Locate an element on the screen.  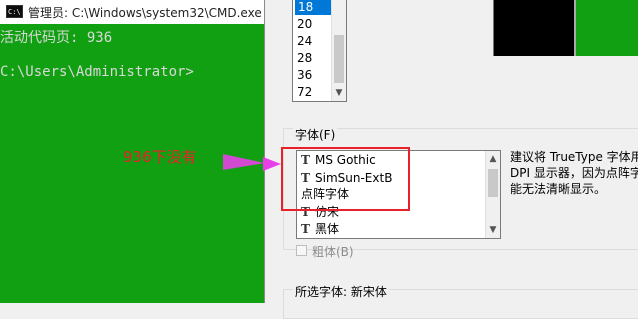
selected-font-label: 所选字体: 新宋体 is located at coordinates (341, 291).